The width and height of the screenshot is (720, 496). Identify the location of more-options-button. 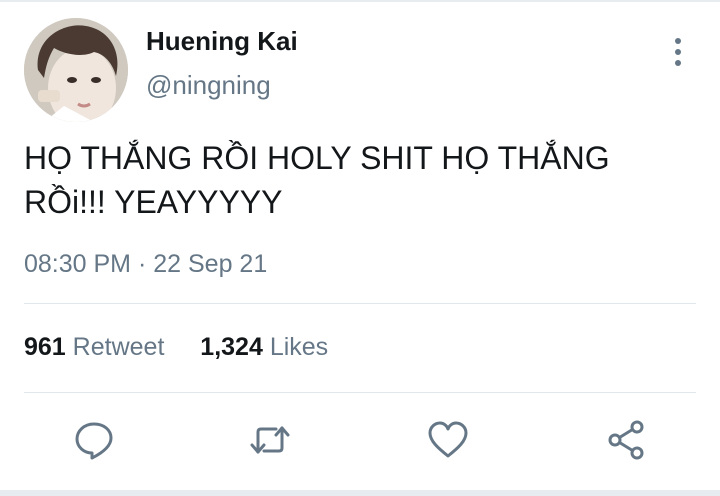
(678, 52).